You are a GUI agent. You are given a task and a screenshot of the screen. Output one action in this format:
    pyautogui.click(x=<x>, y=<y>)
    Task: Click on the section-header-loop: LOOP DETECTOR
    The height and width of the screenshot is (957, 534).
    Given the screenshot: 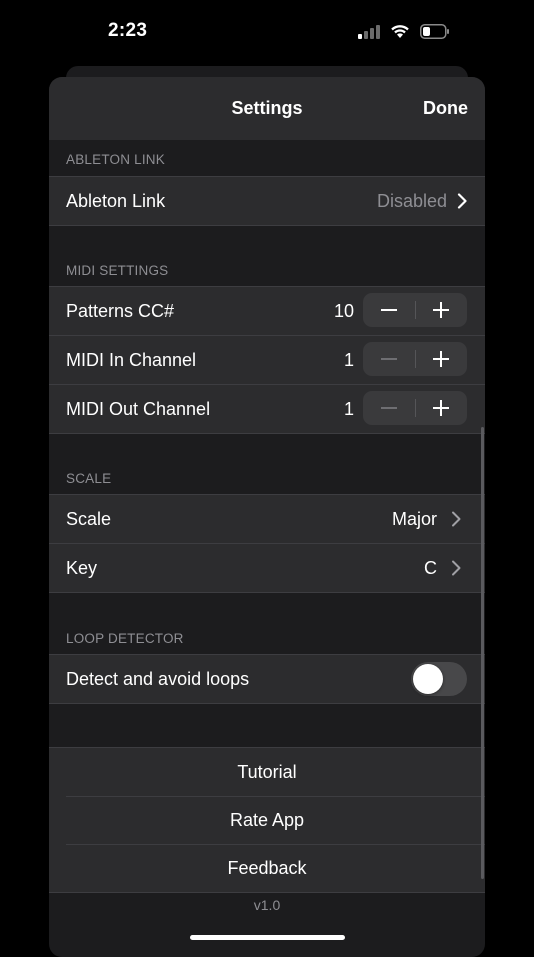 What is the action you would take?
    pyautogui.click(x=125, y=638)
    